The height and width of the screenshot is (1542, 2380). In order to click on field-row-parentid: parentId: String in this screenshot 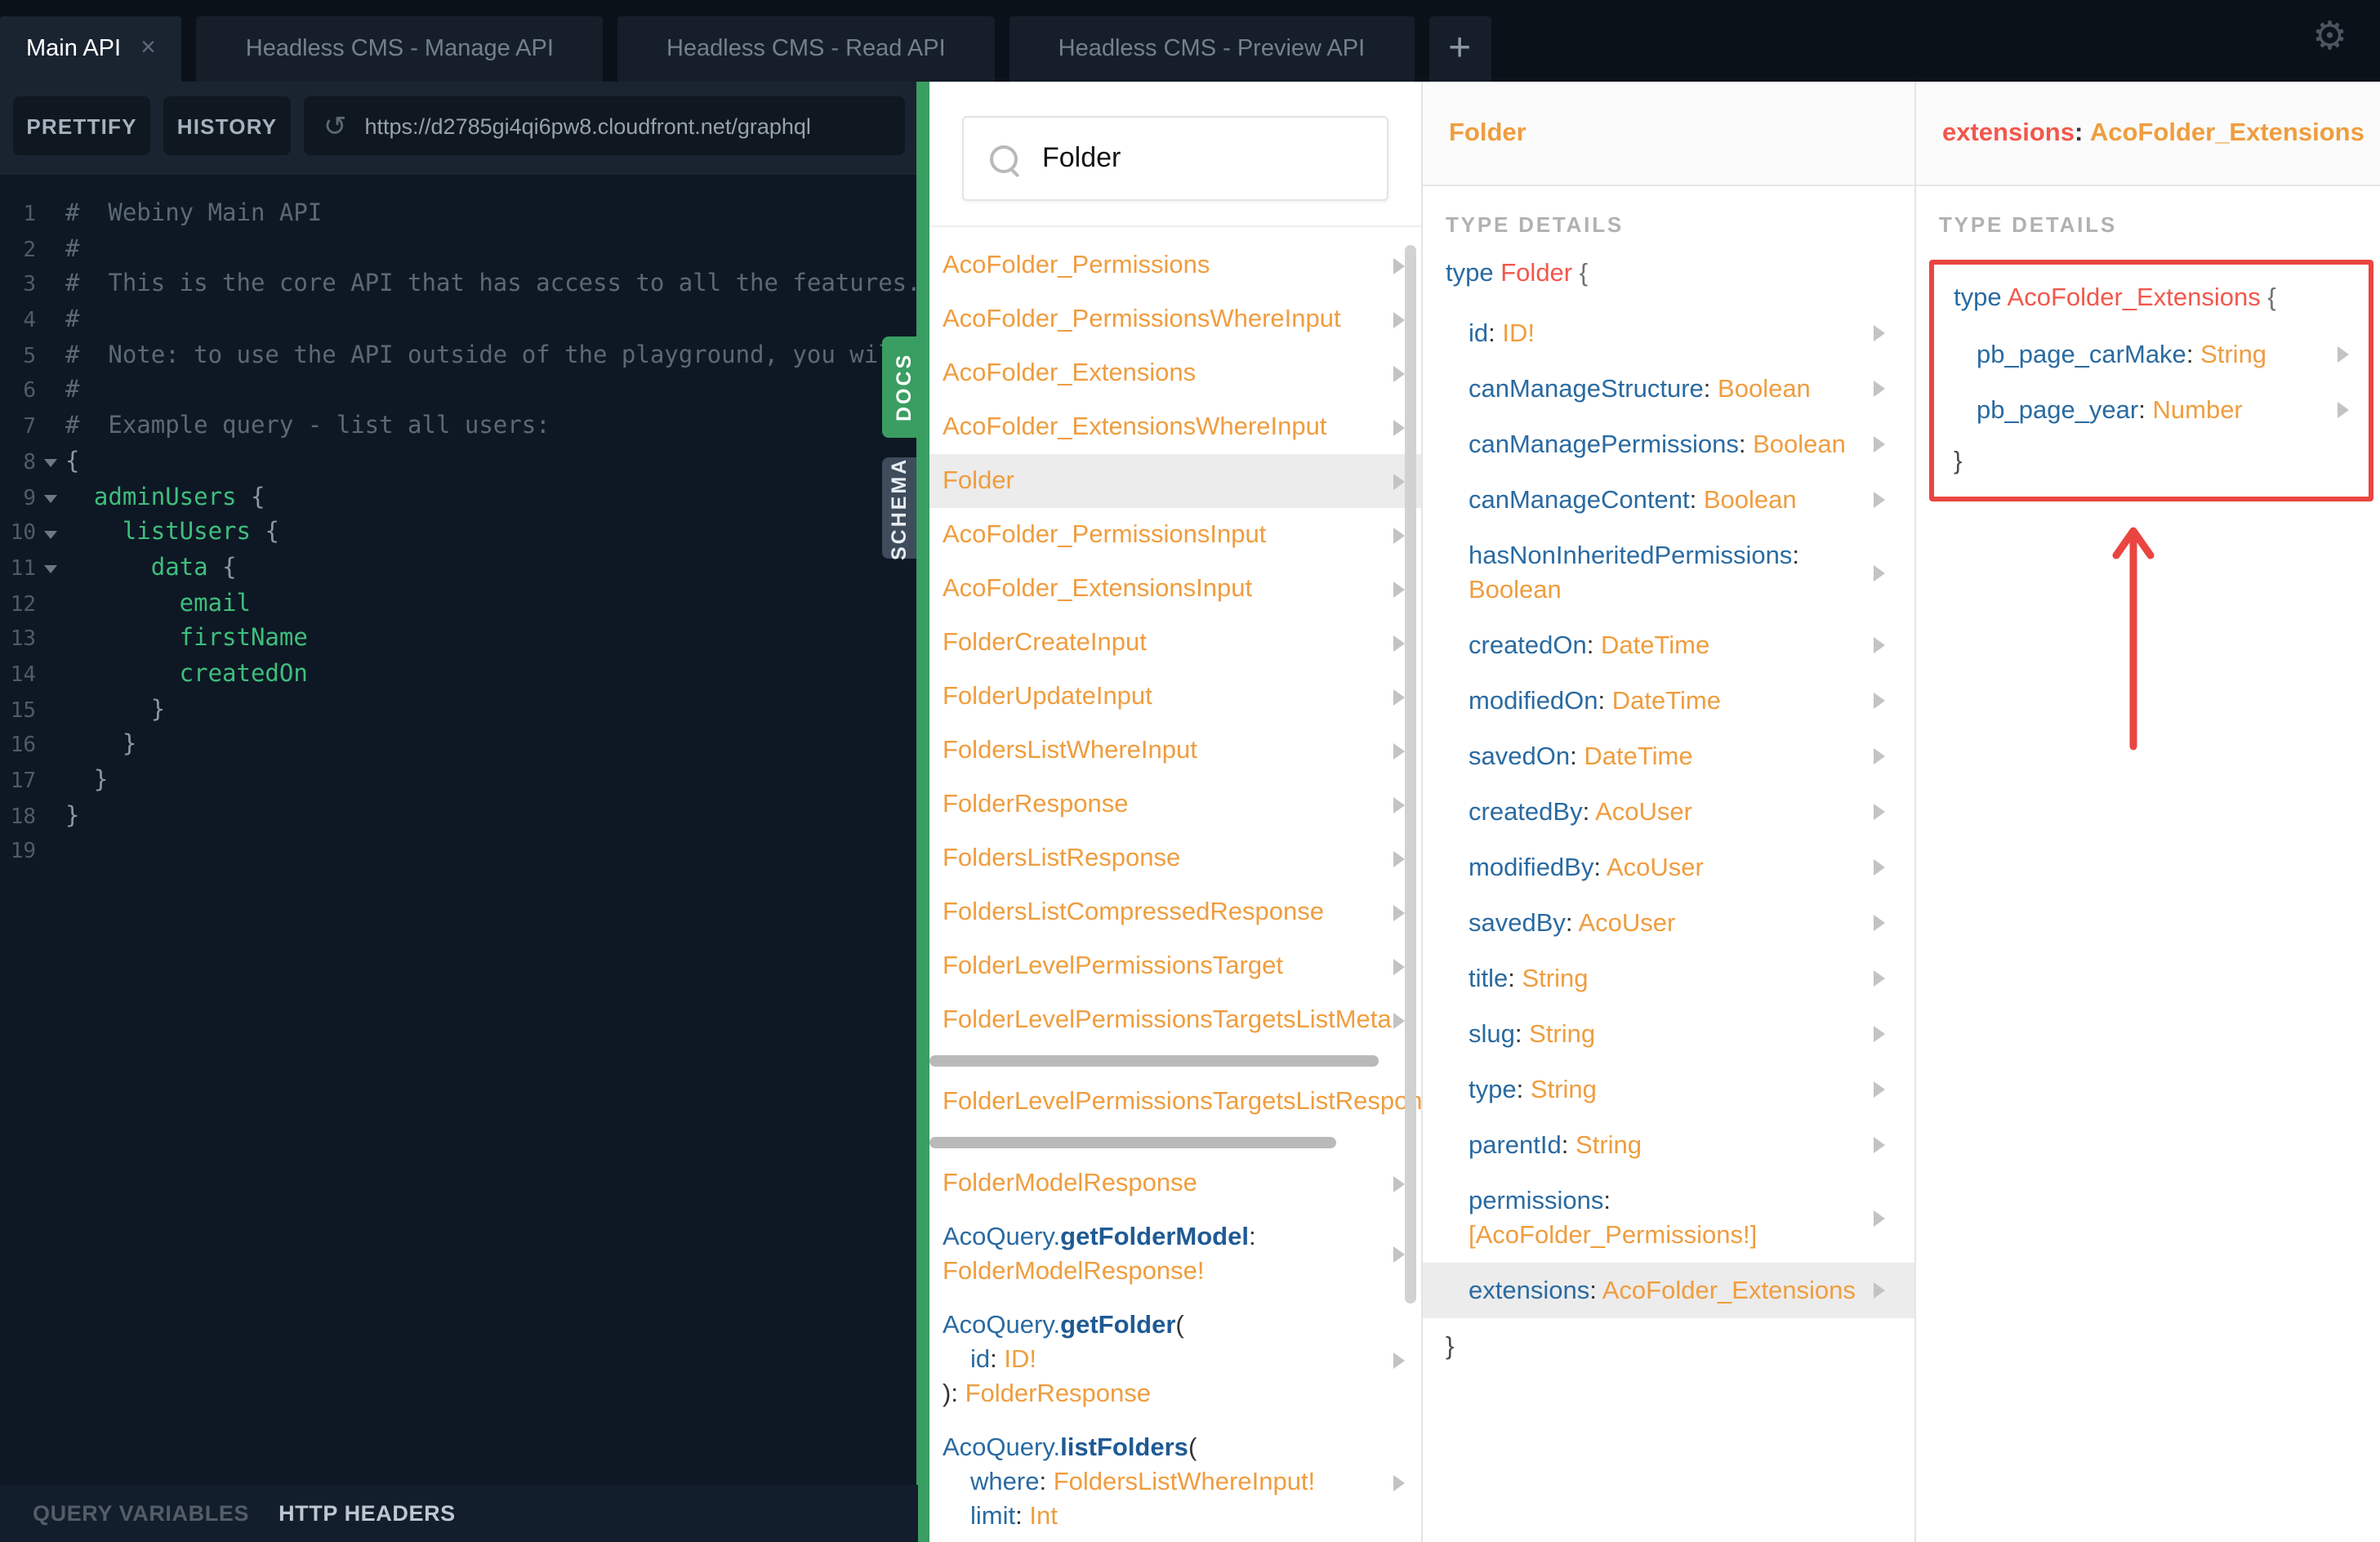, I will do `click(1669, 1145)`.